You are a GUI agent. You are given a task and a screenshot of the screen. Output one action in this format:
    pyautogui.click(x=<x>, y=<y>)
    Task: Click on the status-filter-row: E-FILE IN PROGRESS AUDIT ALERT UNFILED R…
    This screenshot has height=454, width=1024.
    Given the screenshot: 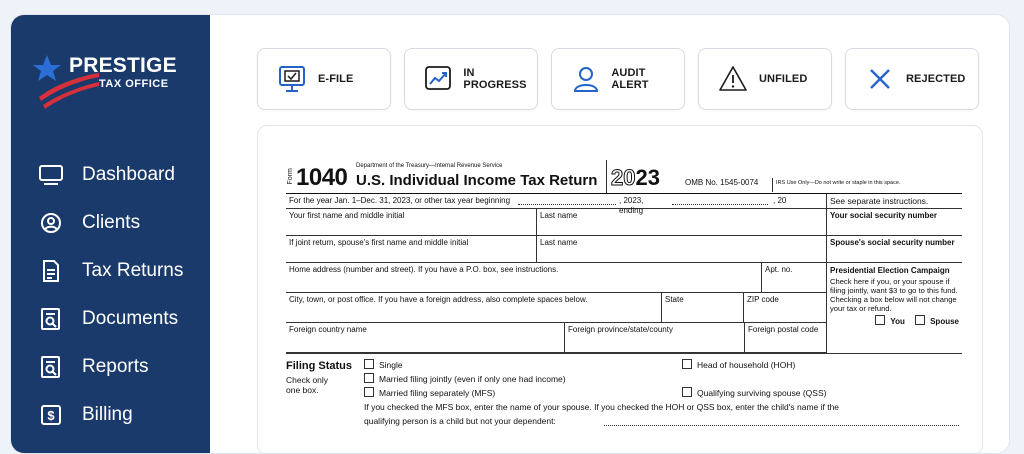 What is the action you would take?
    pyautogui.click(x=618, y=79)
    